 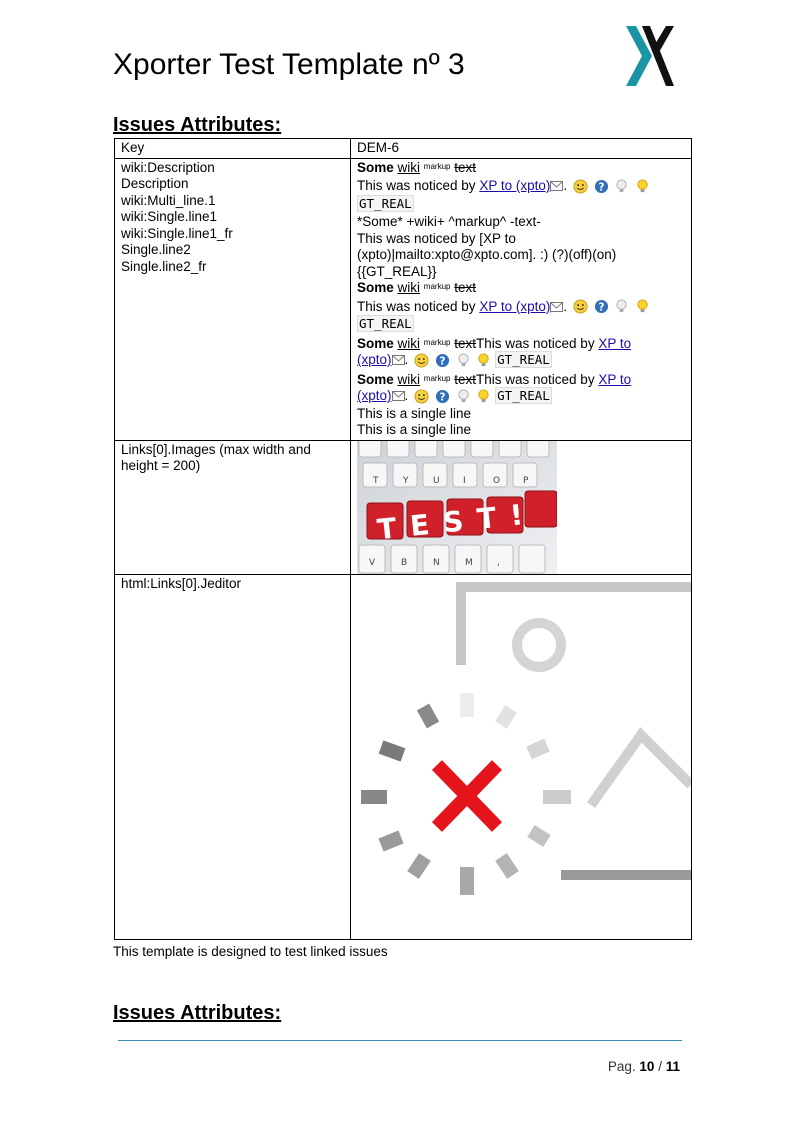 What do you see at coordinates (289, 64) in the screenshot?
I see `document-title: Xporter Test Template nº 3` at bounding box center [289, 64].